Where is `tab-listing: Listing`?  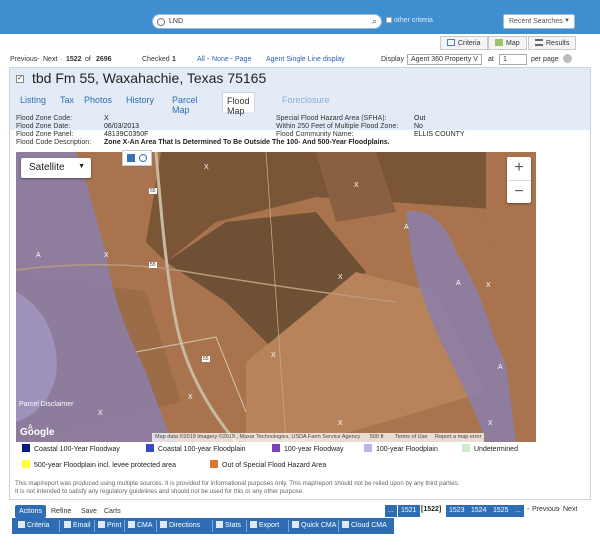
tab-listing: Listing is located at coordinates (33, 100).